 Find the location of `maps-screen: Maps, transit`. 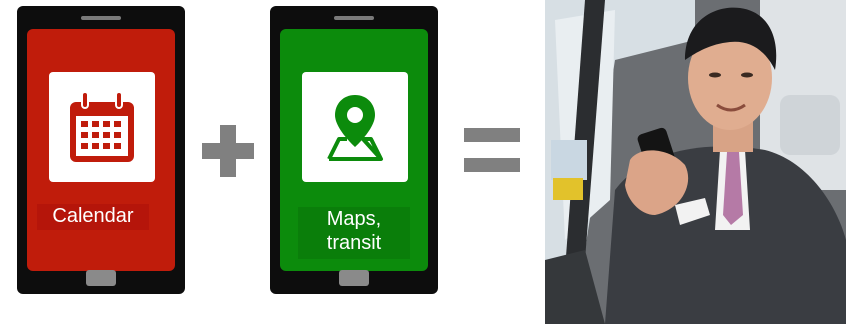

maps-screen: Maps, transit is located at coordinates (354, 150).